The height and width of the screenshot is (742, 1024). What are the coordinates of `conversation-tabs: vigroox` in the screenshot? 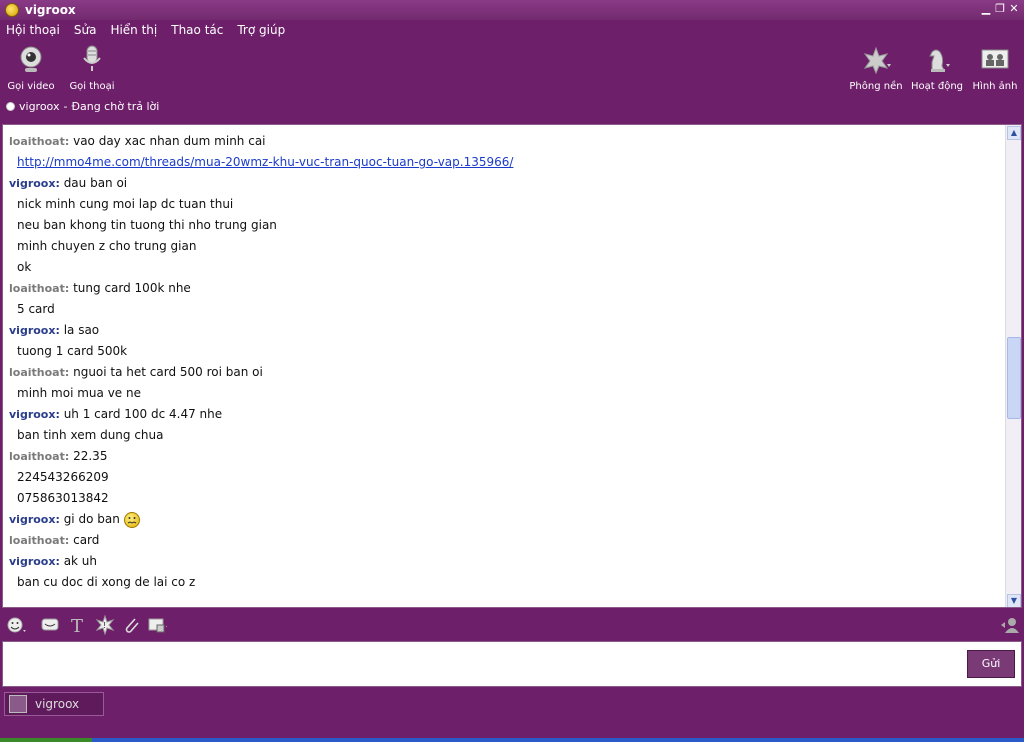 It's located at (512, 714).